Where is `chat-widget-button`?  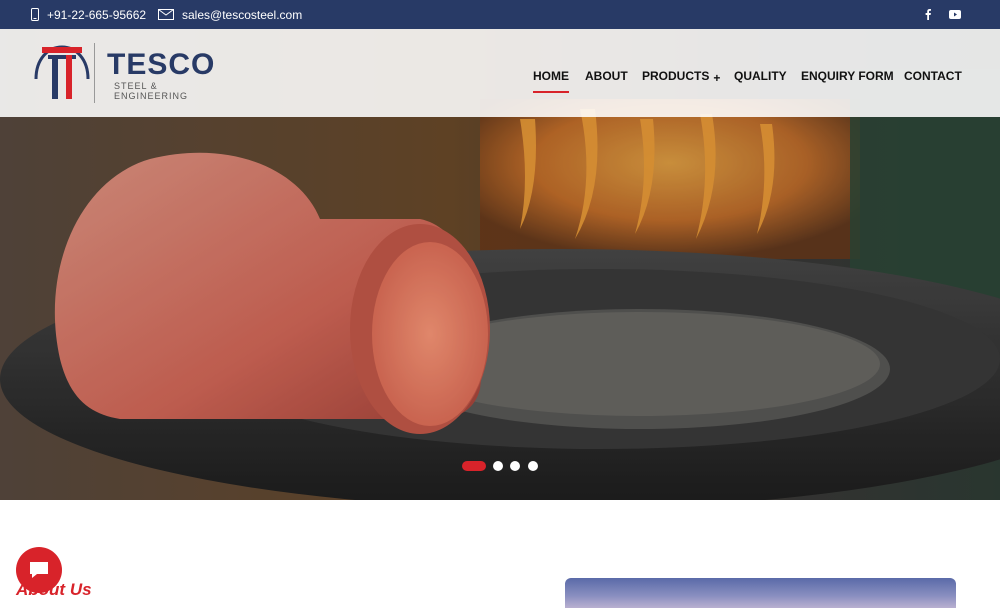
chat-widget-button is located at coordinates (39, 570).